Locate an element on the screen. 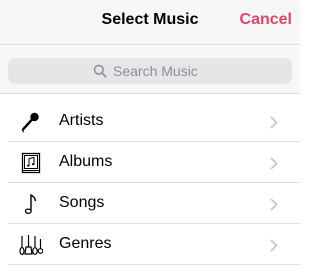  list-item-artists: Artists is located at coordinates (150, 121).